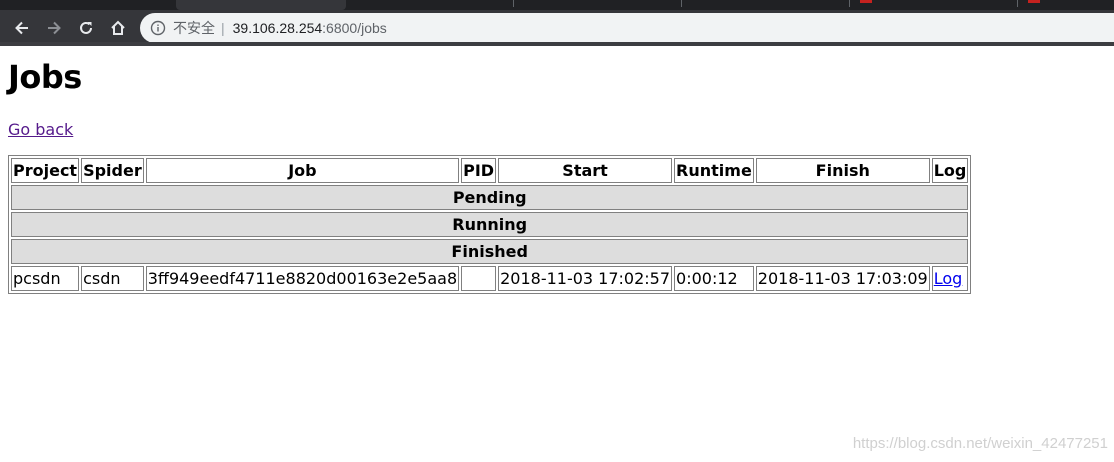  I want to click on reload-icon, so click(86, 27).